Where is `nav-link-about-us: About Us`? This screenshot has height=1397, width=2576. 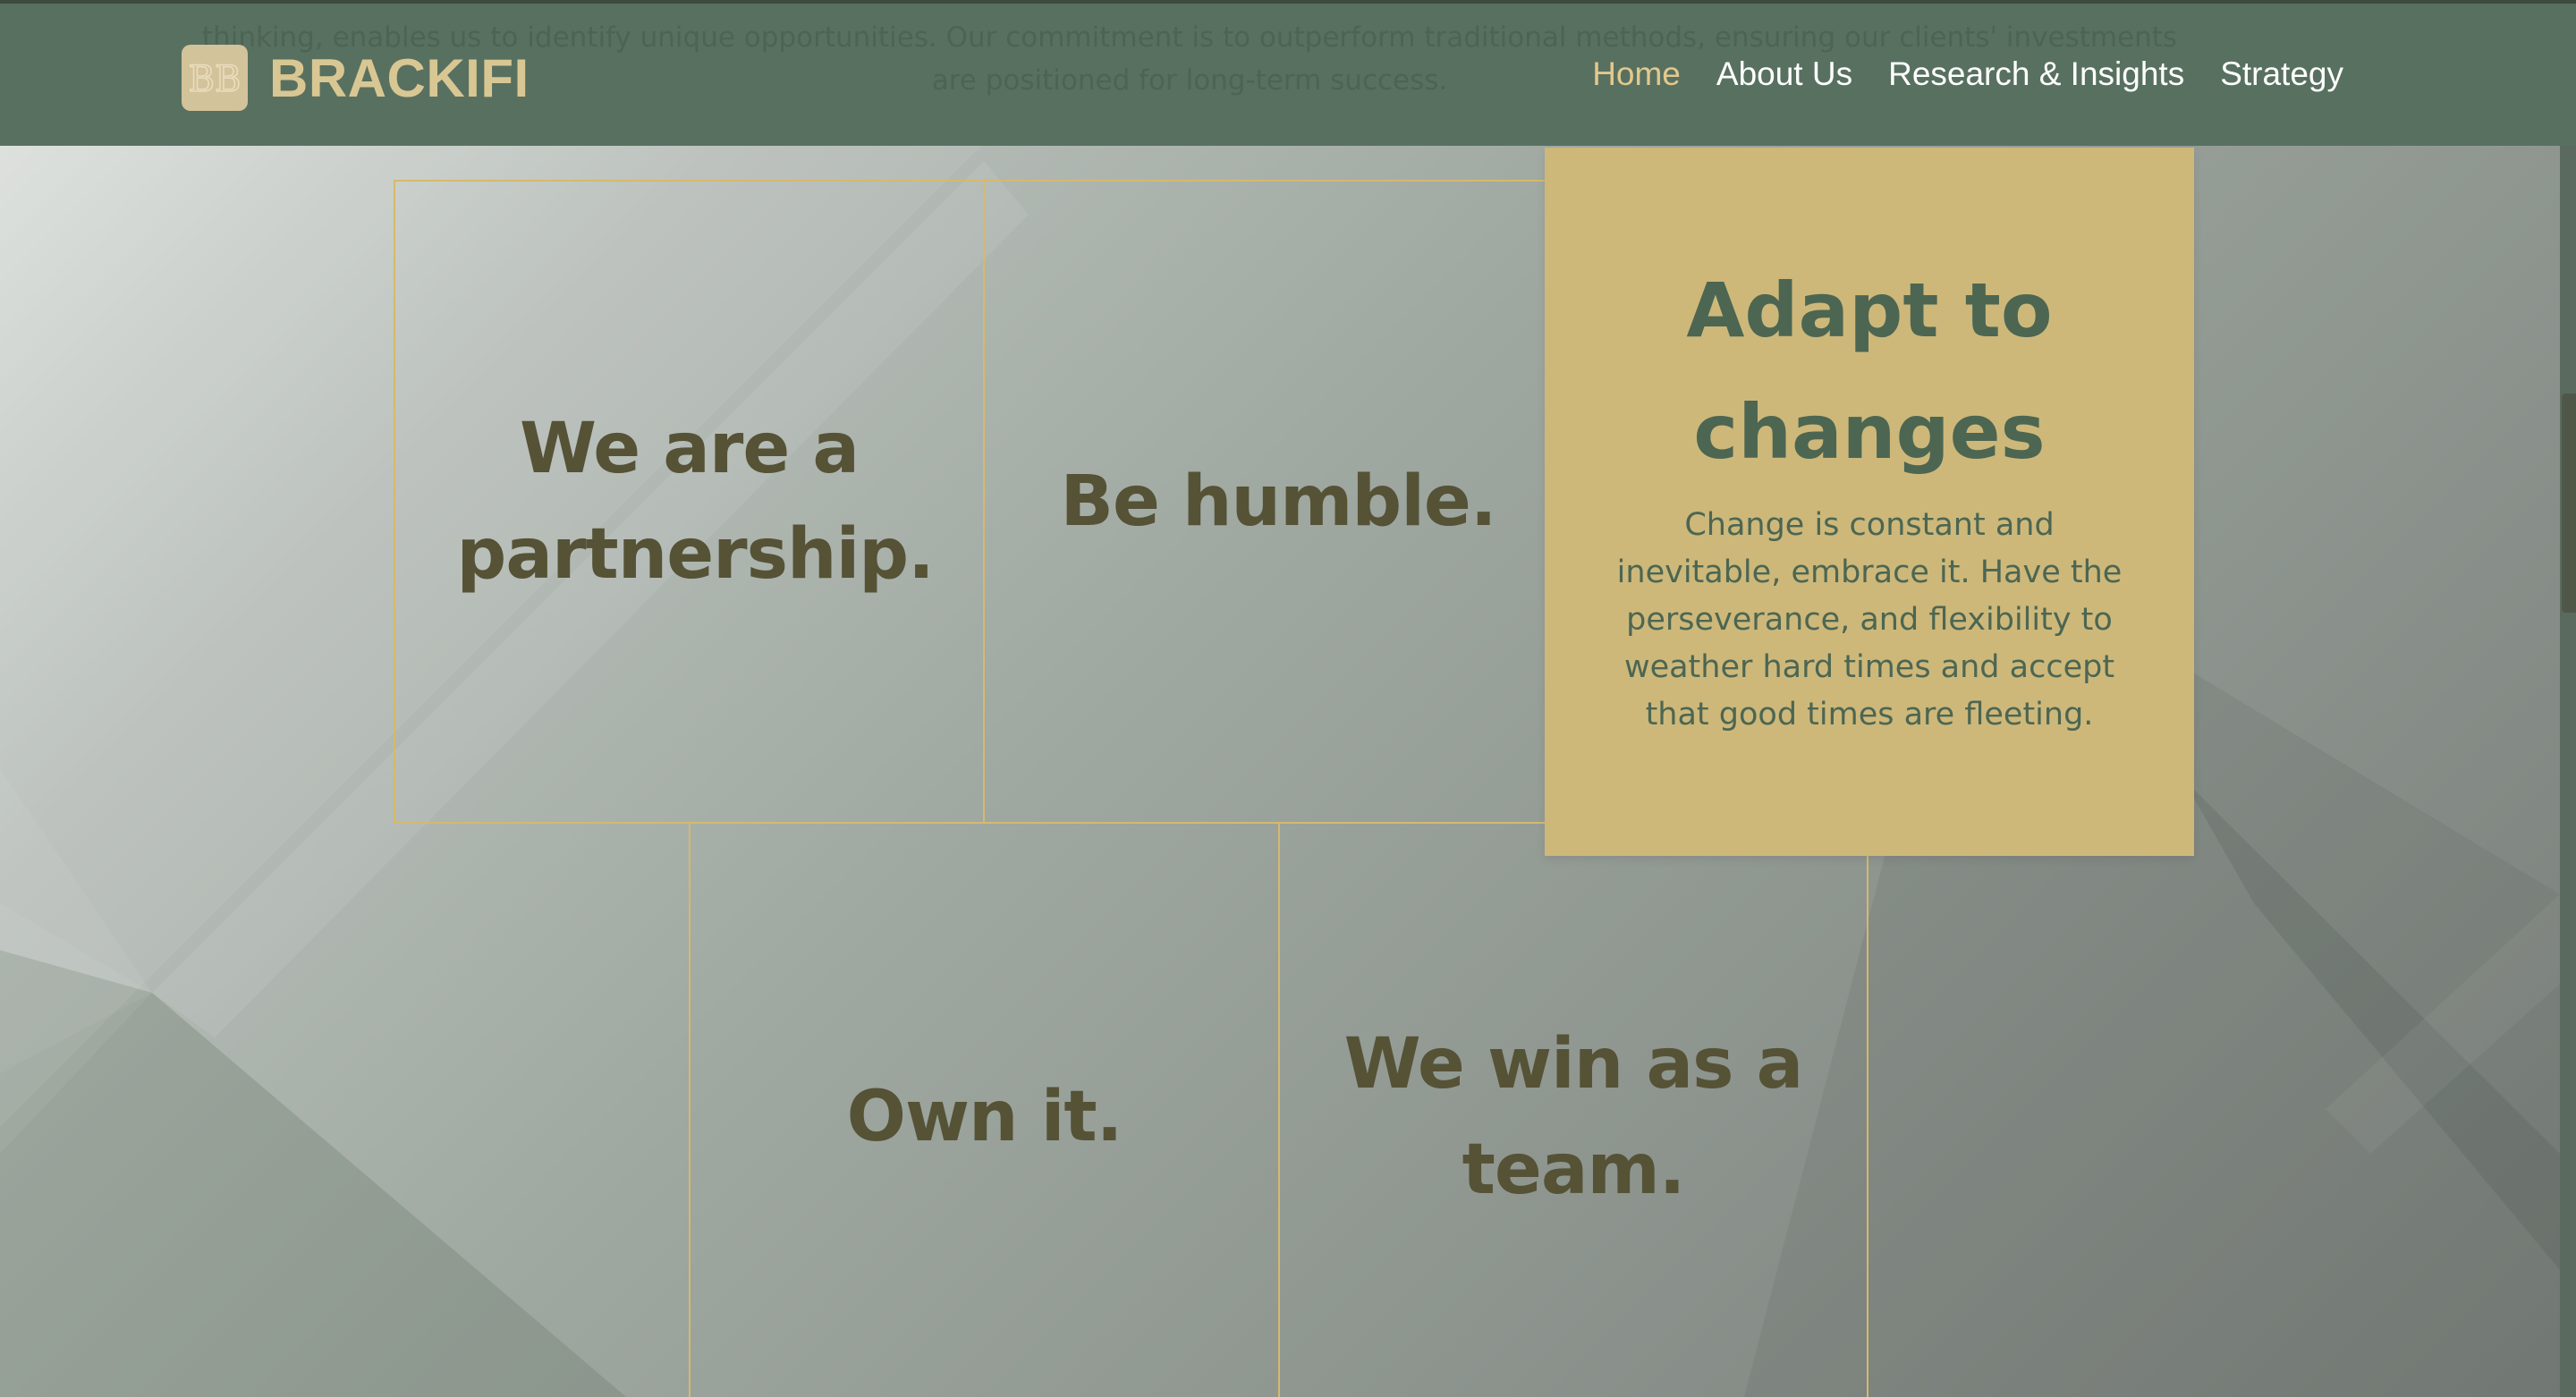
nav-link-about-us: About Us is located at coordinates (1784, 74).